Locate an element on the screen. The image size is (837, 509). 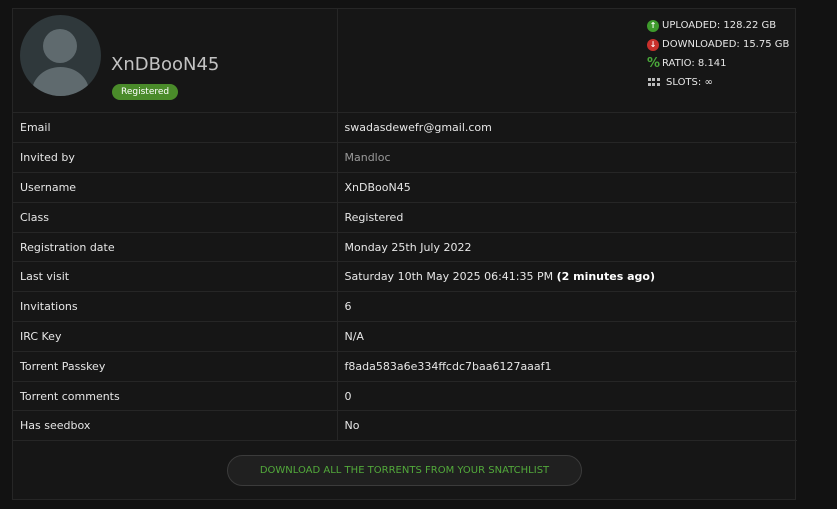
avatar-body-shape is located at coordinates (60, 81).